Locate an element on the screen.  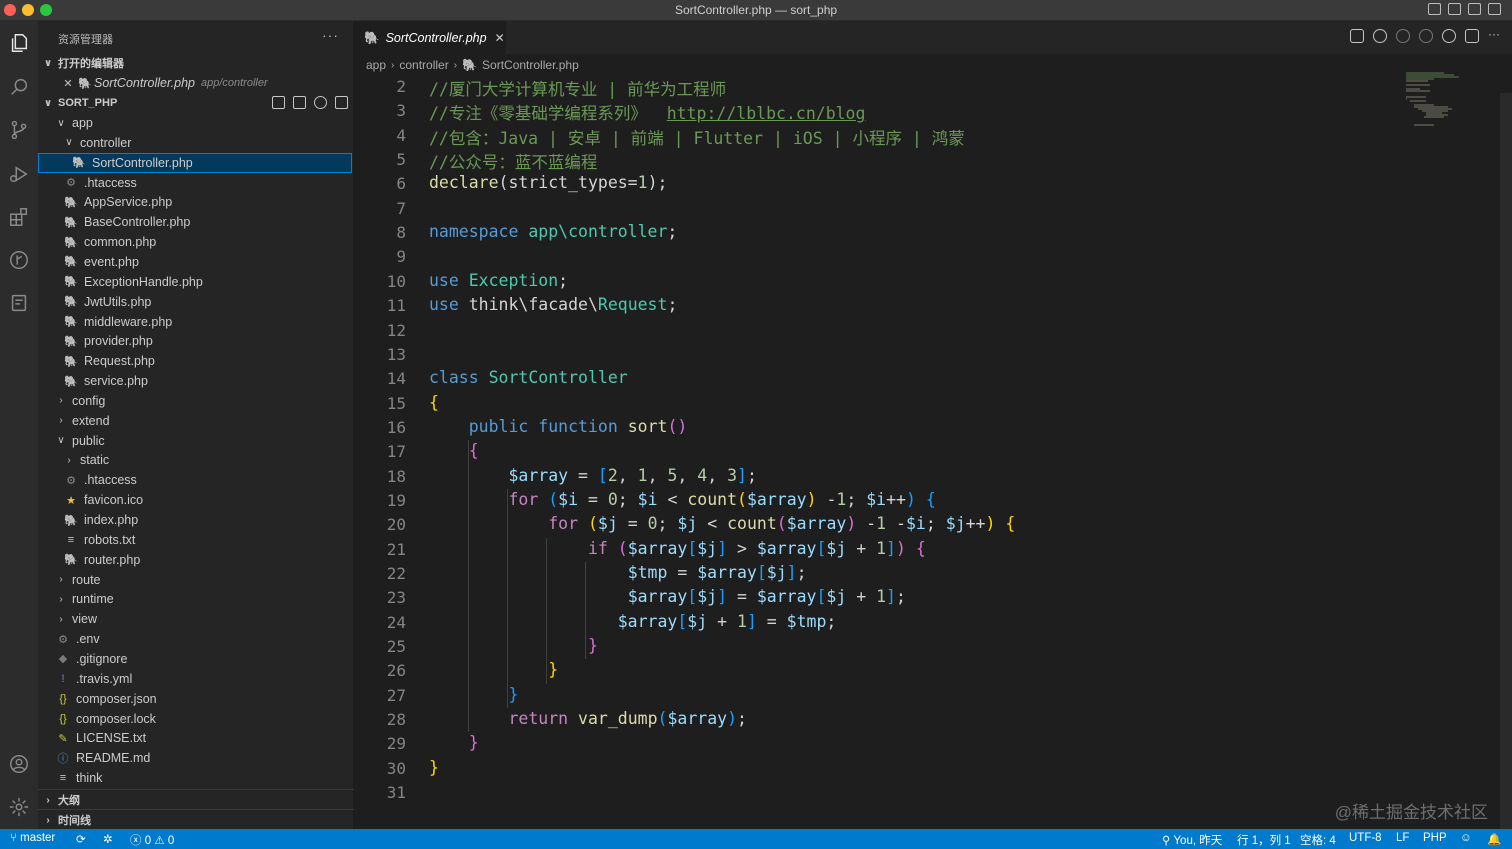
breadcrumb-app: app is located at coordinates (376, 65).